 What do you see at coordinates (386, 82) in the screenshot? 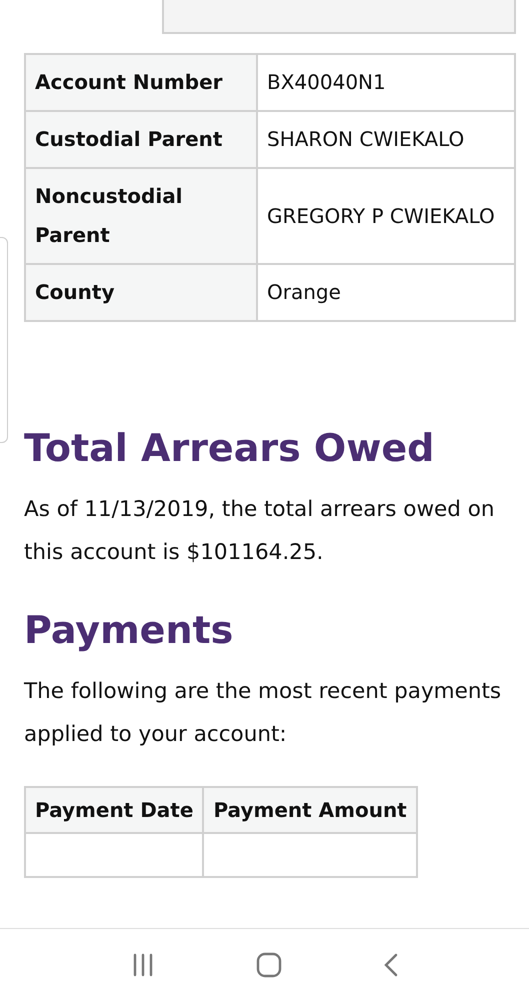
I see `table-cell: BX40040N1` at bounding box center [386, 82].